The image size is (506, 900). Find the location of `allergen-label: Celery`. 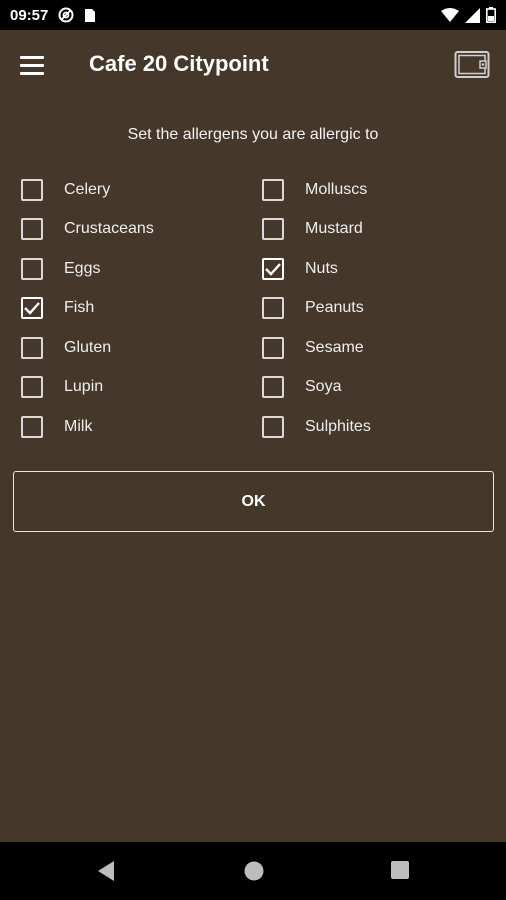

allergen-label: Celery is located at coordinates (87, 189).